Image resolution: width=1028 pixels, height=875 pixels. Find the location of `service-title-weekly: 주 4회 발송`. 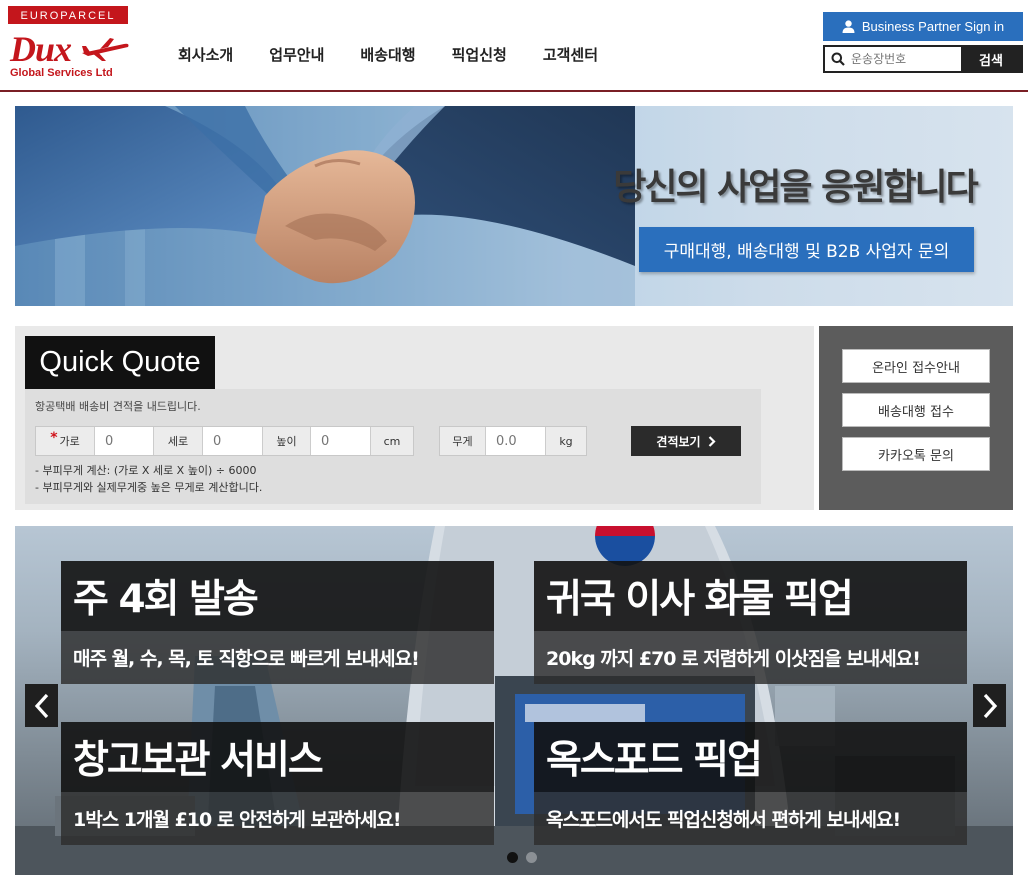

service-title-weekly: 주 4회 발송 is located at coordinates (277, 596).